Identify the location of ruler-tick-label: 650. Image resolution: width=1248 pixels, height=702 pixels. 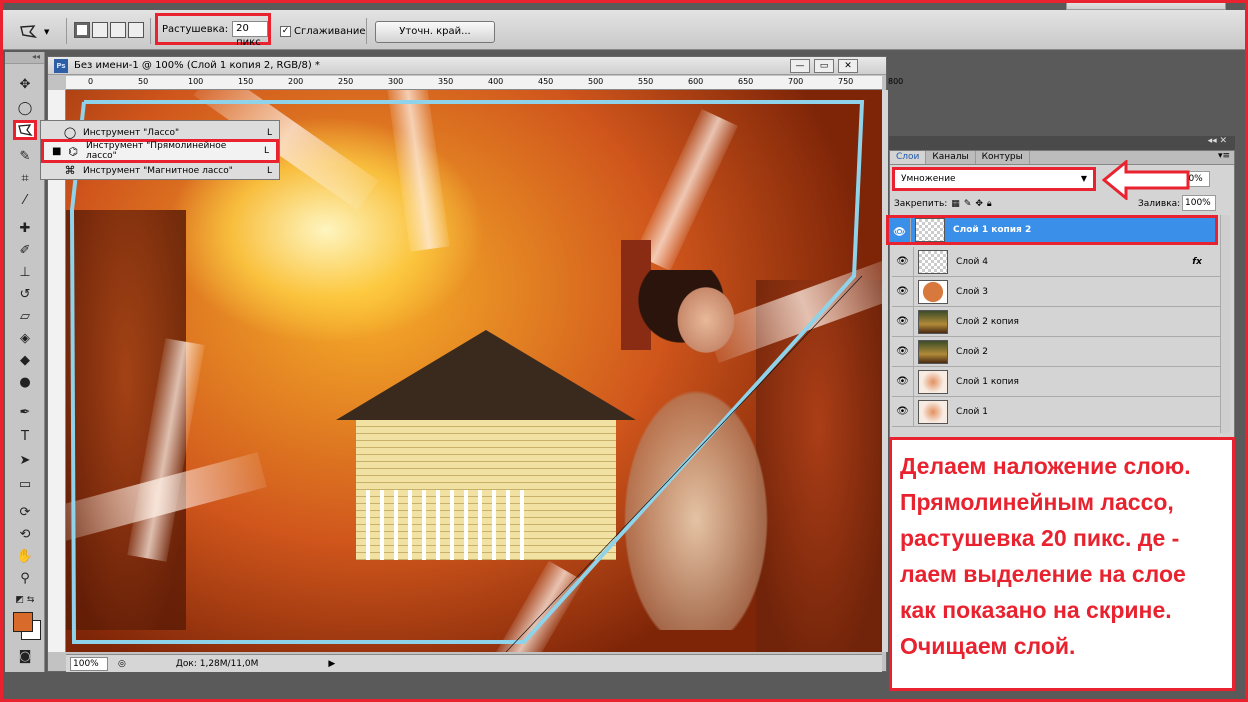
(746, 81).